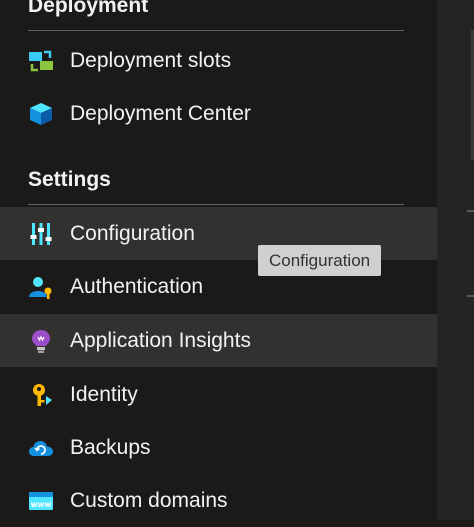  I want to click on sidebar-item-deployment-slots: Deployment slots, so click(218, 60).